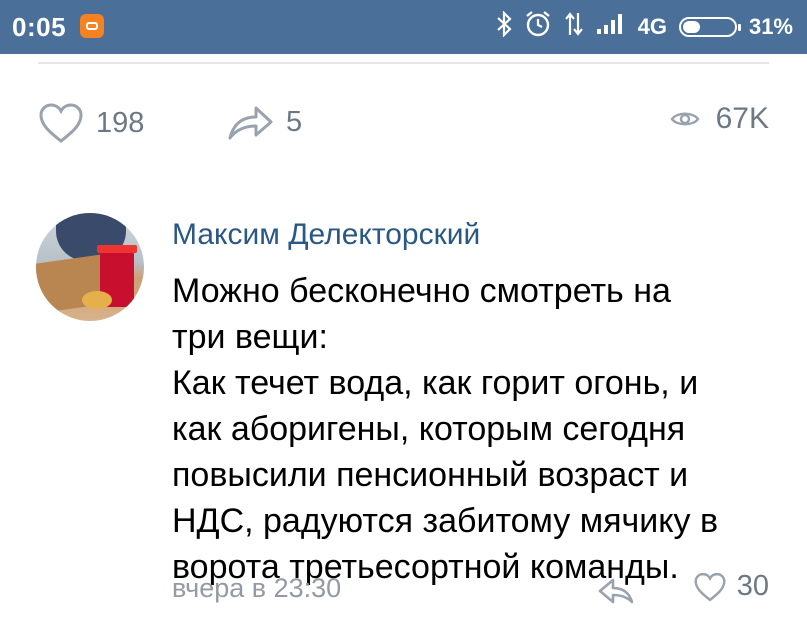 Image resolution: width=807 pixels, height=633 pixels. Describe the element at coordinates (504, 26) in the screenshot. I see `bluetooth-icon` at that location.